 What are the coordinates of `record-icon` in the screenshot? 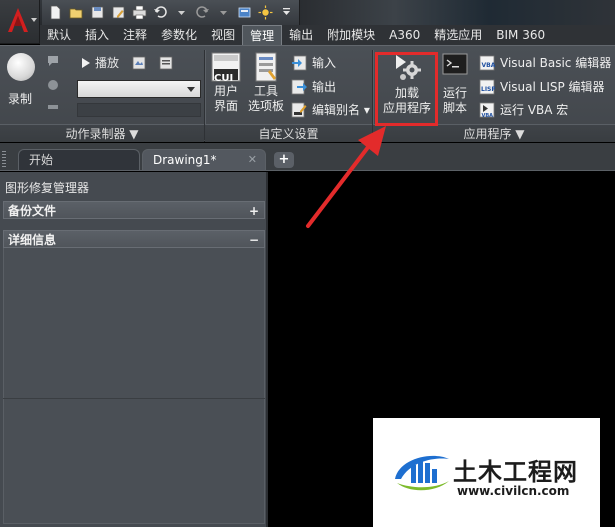 It's located at (21, 67).